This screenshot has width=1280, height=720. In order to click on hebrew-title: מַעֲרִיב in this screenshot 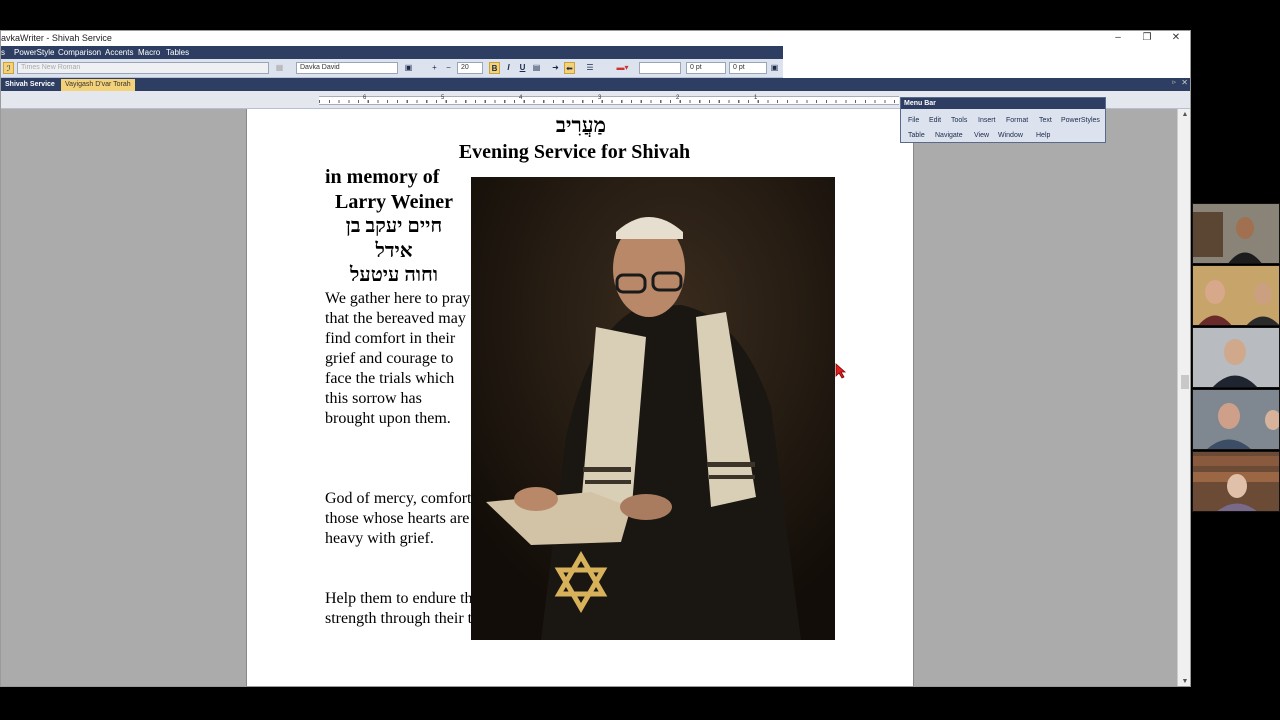, I will do `click(581, 125)`.